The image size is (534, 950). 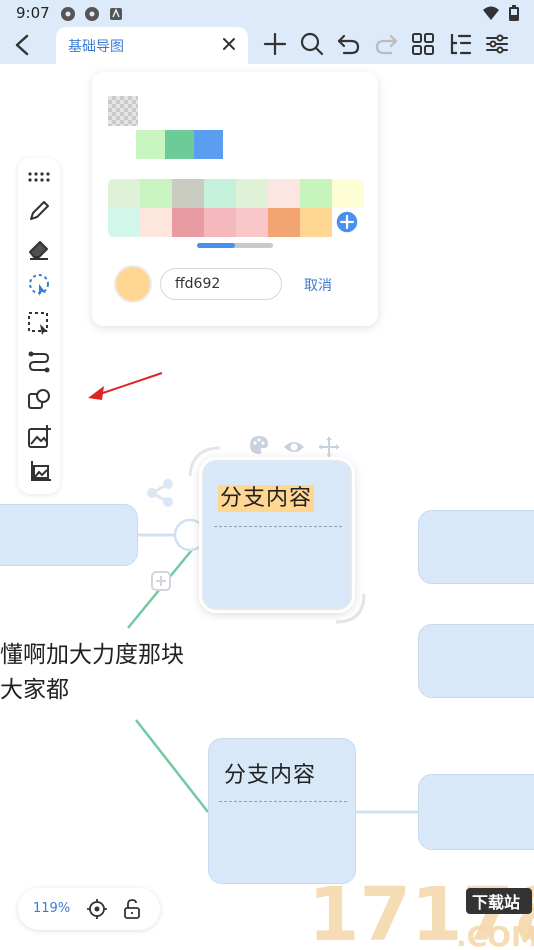 I want to click on zoom-controls: 119%, so click(x=89, y=909).